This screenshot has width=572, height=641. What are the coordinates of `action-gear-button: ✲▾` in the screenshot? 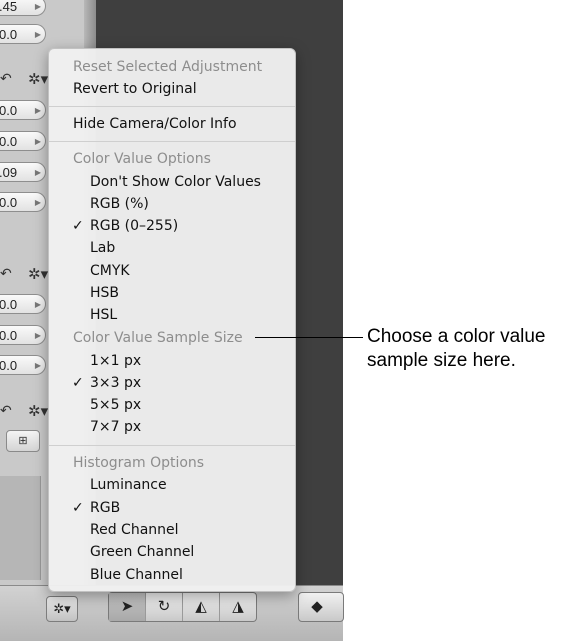 It's located at (62, 609).